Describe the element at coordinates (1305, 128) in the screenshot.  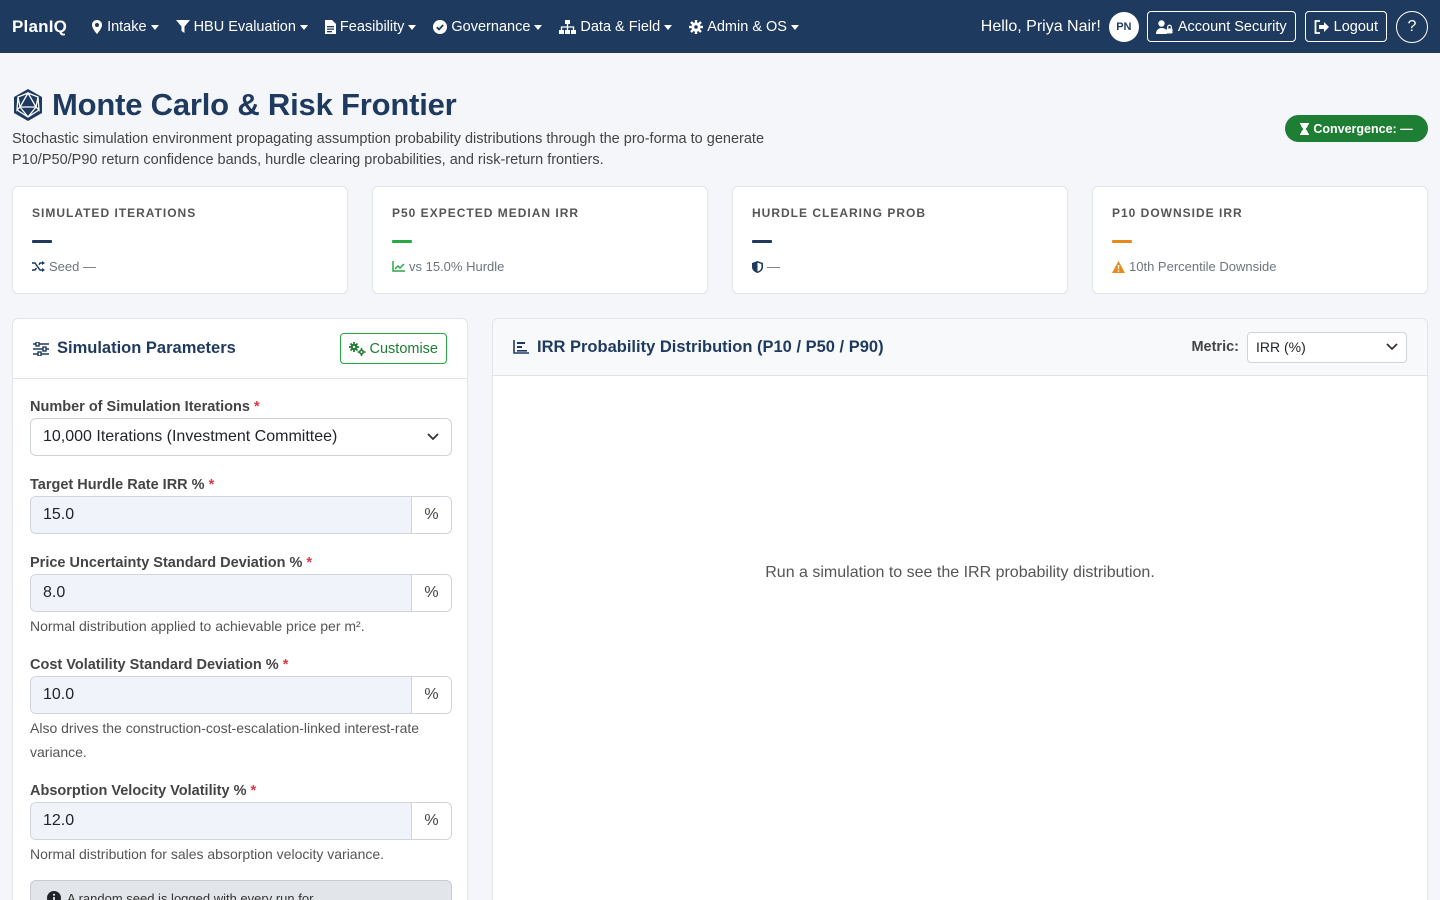
I see `hourglass-icon` at that location.